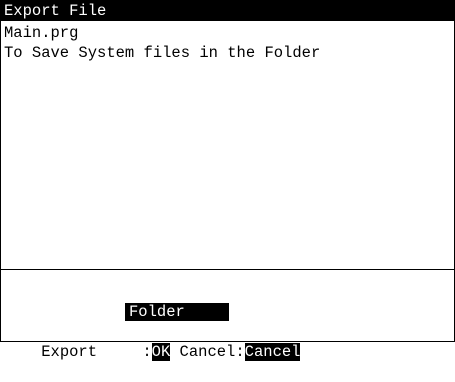 The width and height of the screenshot is (455, 382). I want to click on export-row: Export :OK Cancel:Cancel, so click(152, 341).